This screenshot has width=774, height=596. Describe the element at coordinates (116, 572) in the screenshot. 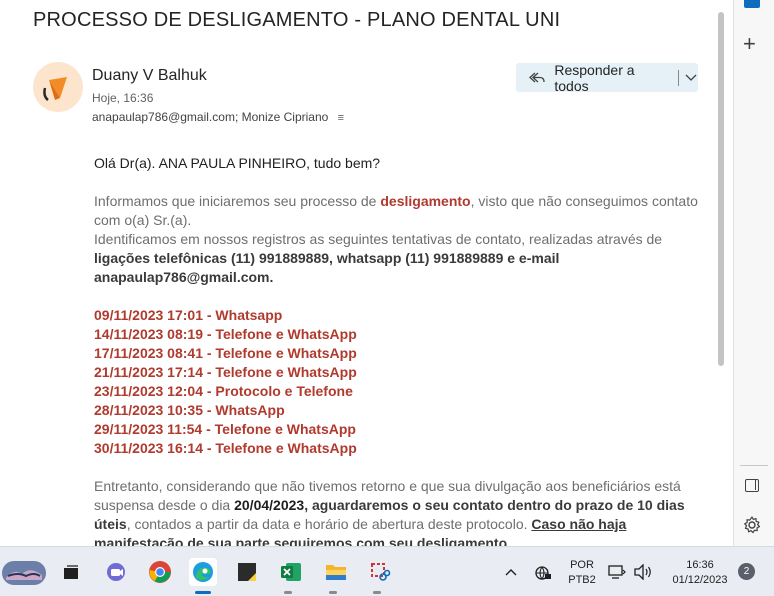

I see `teams-chat-icon` at that location.